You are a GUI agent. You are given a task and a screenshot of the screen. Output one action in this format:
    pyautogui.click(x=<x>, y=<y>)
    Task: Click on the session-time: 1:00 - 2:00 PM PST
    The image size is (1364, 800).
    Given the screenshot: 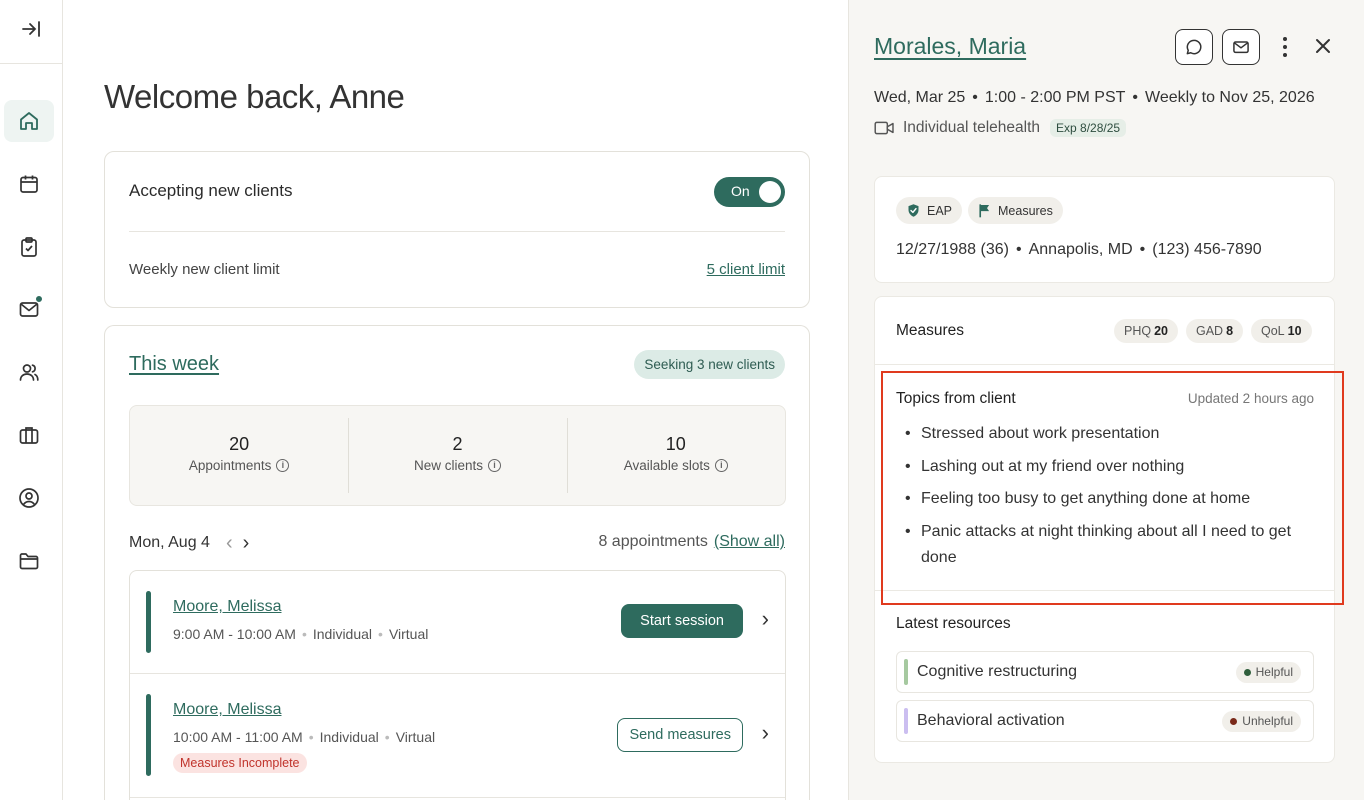 What is the action you would take?
    pyautogui.click(x=1055, y=97)
    